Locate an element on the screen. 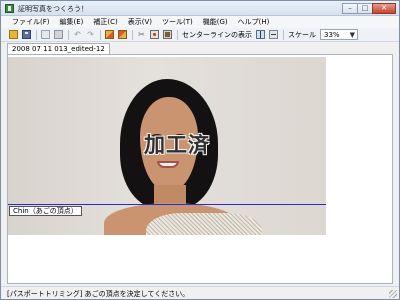  window-title: 証明写真をつくろう！ is located at coordinates (53, 9).